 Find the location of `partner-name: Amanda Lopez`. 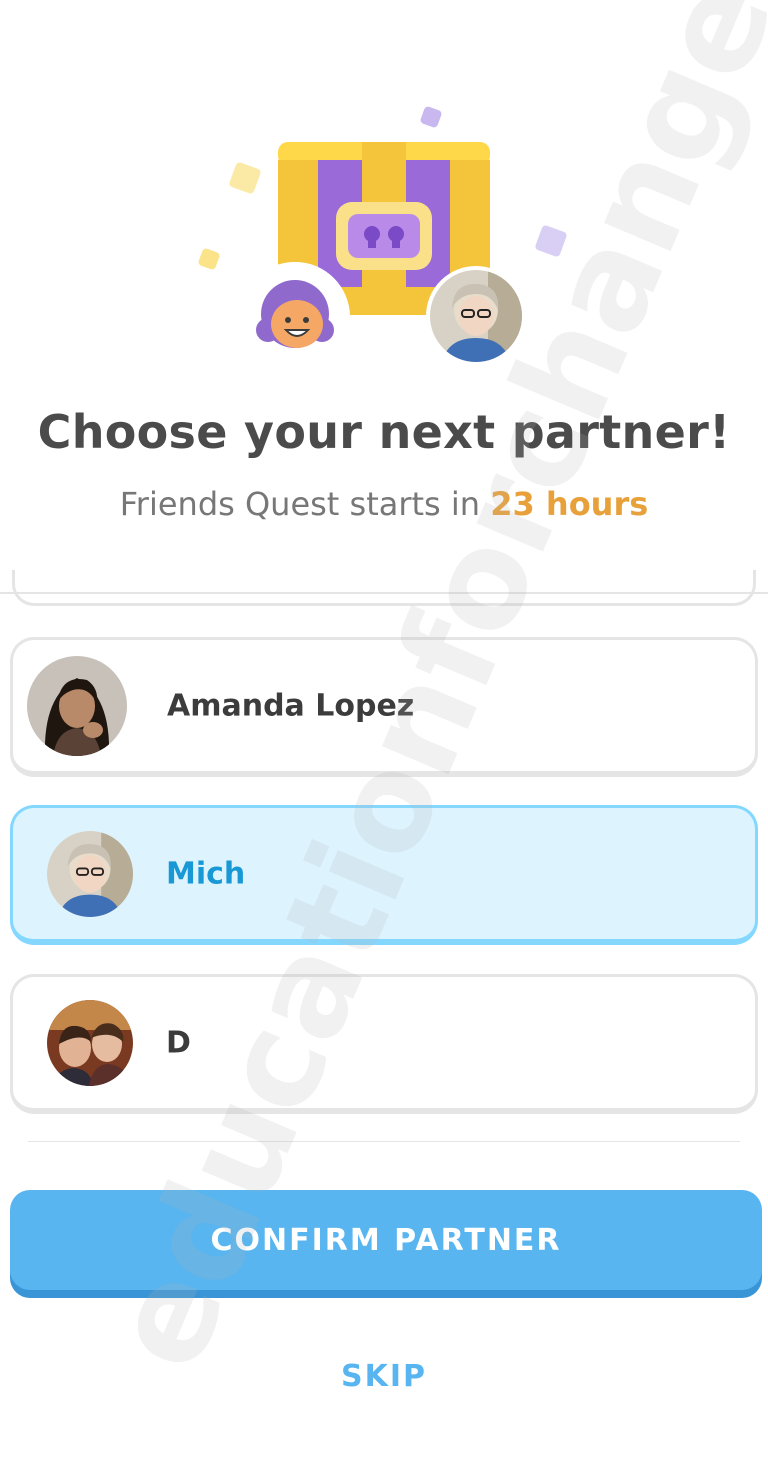

partner-name: Amanda Lopez is located at coordinates (291, 705).